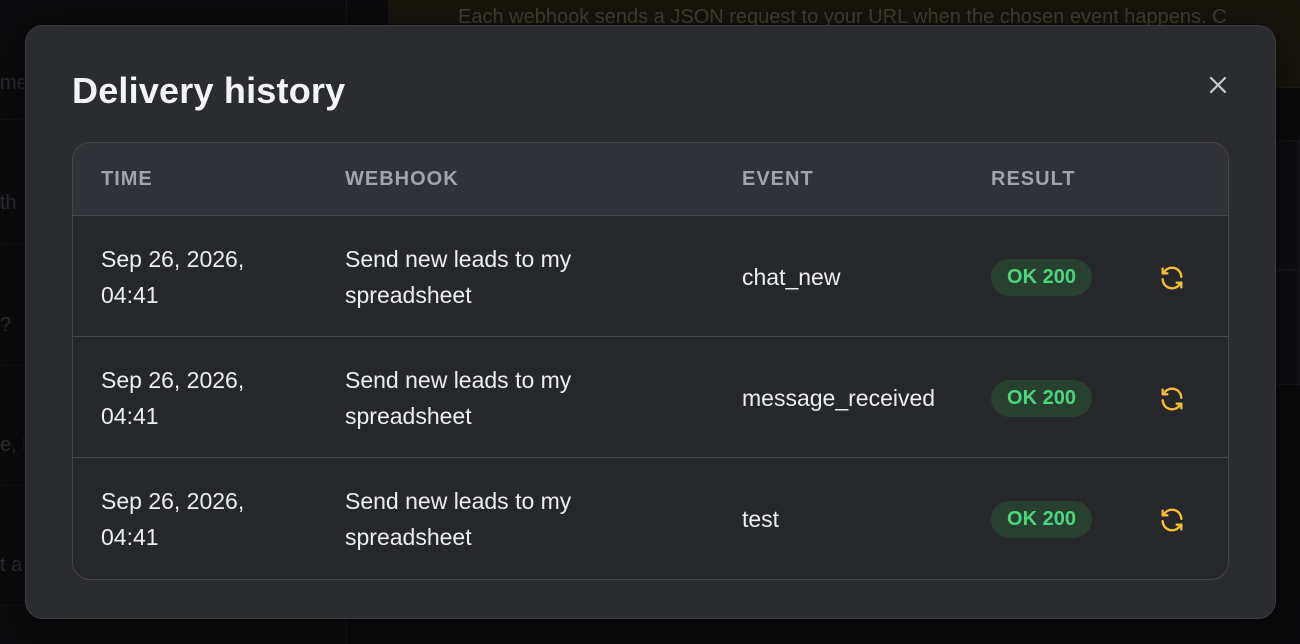 The height and width of the screenshot is (644, 1300). I want to click on column-header-result: RESULT, so click(1033, 179).